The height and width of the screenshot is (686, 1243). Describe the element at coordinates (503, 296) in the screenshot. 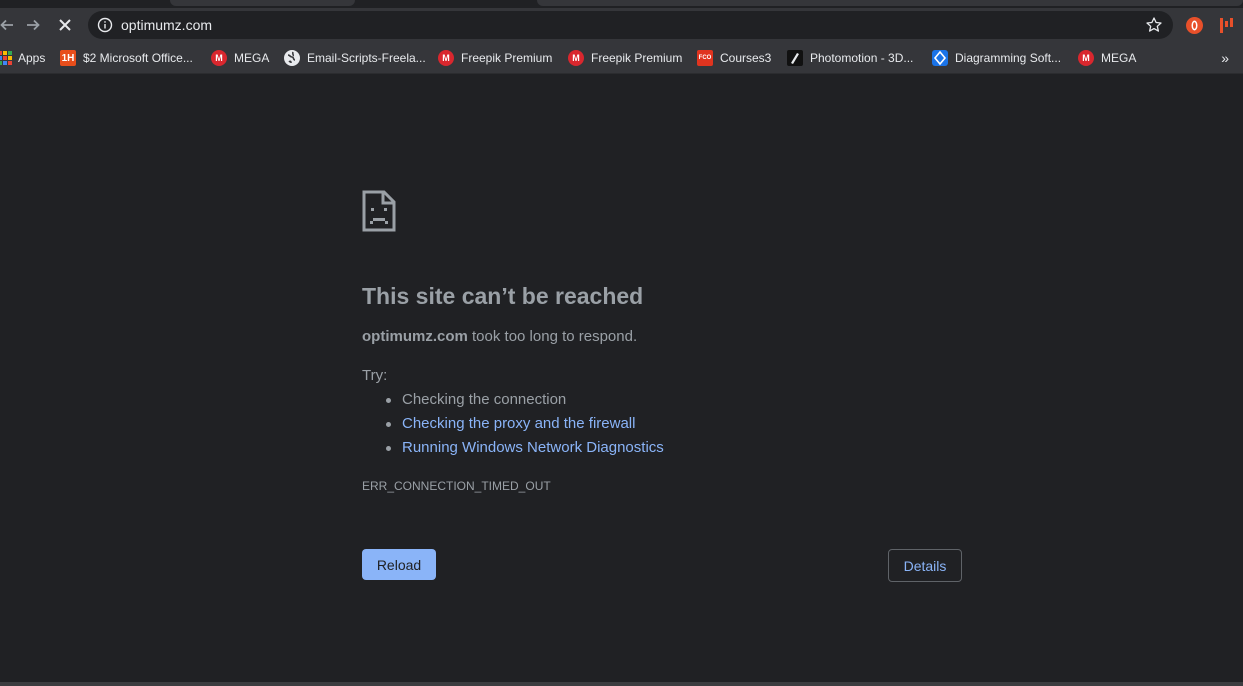

I see `error-title: This site can’t be reached` at that location.